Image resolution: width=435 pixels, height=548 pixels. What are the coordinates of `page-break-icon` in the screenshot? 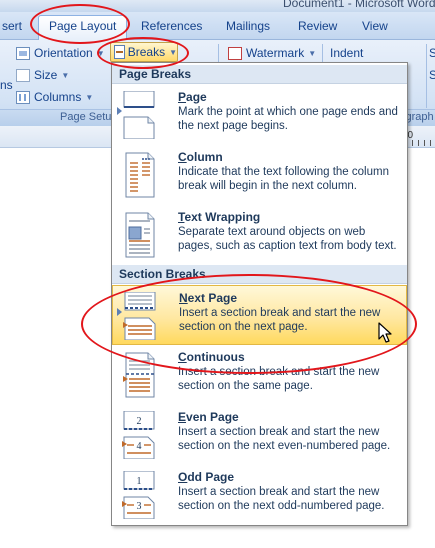 It's located at (139, 115).